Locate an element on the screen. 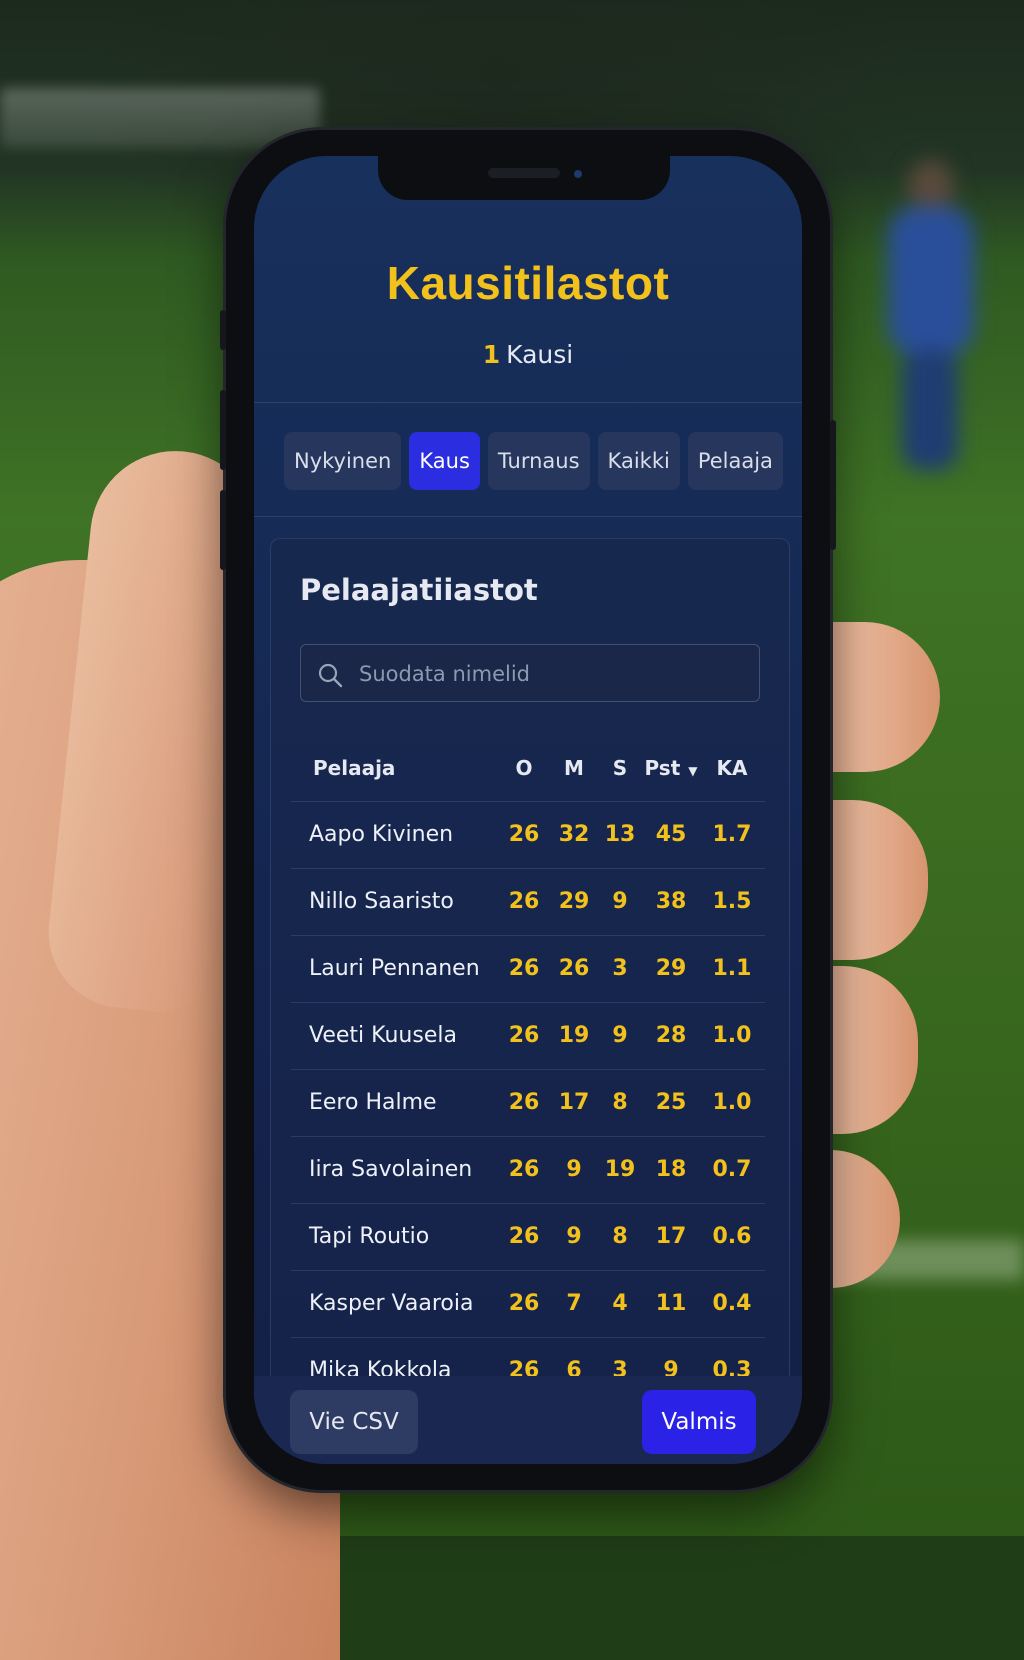 The height and width of the screenshot is (1660, 1024). player-name: Nillo Saaristo is located at coordinates (381, 901).